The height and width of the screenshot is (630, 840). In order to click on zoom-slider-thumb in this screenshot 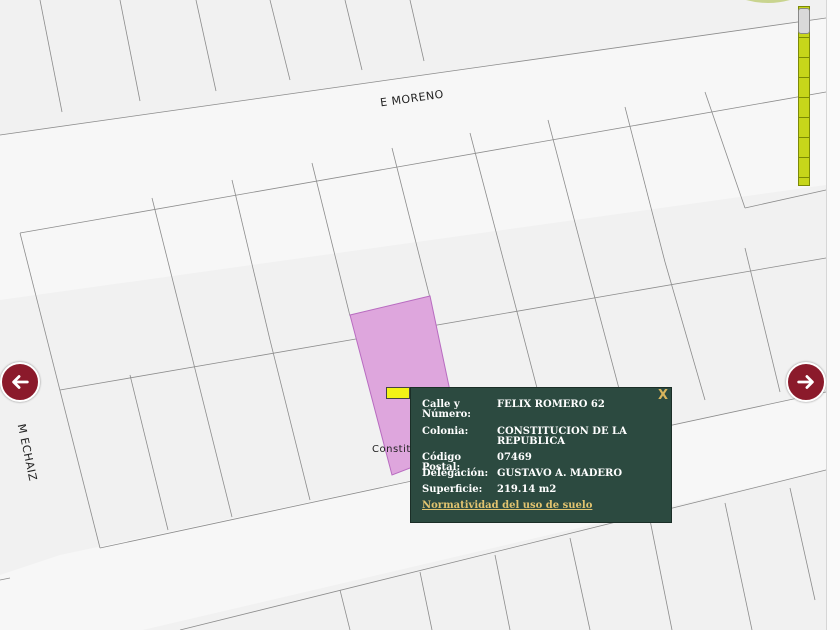, I will do `click(804, 21)`.